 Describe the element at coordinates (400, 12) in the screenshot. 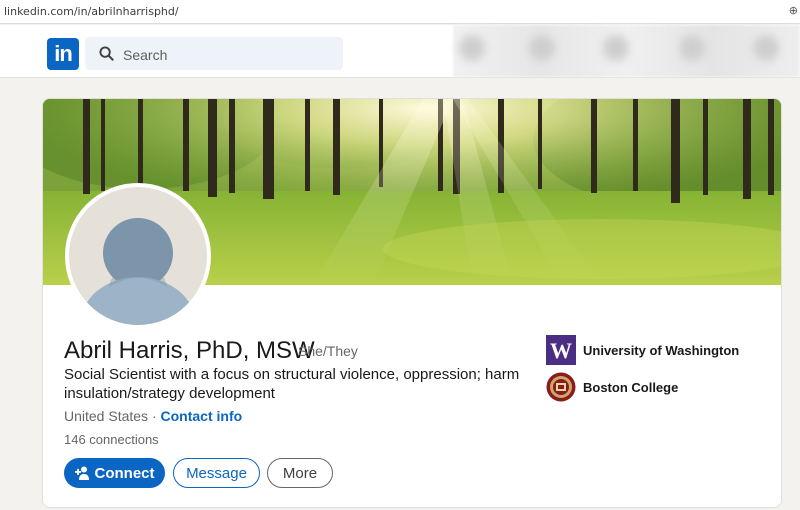

I see `browser-address-bar: linkedin.com/in/abrilnharrisphd/ ⊕` at that location.